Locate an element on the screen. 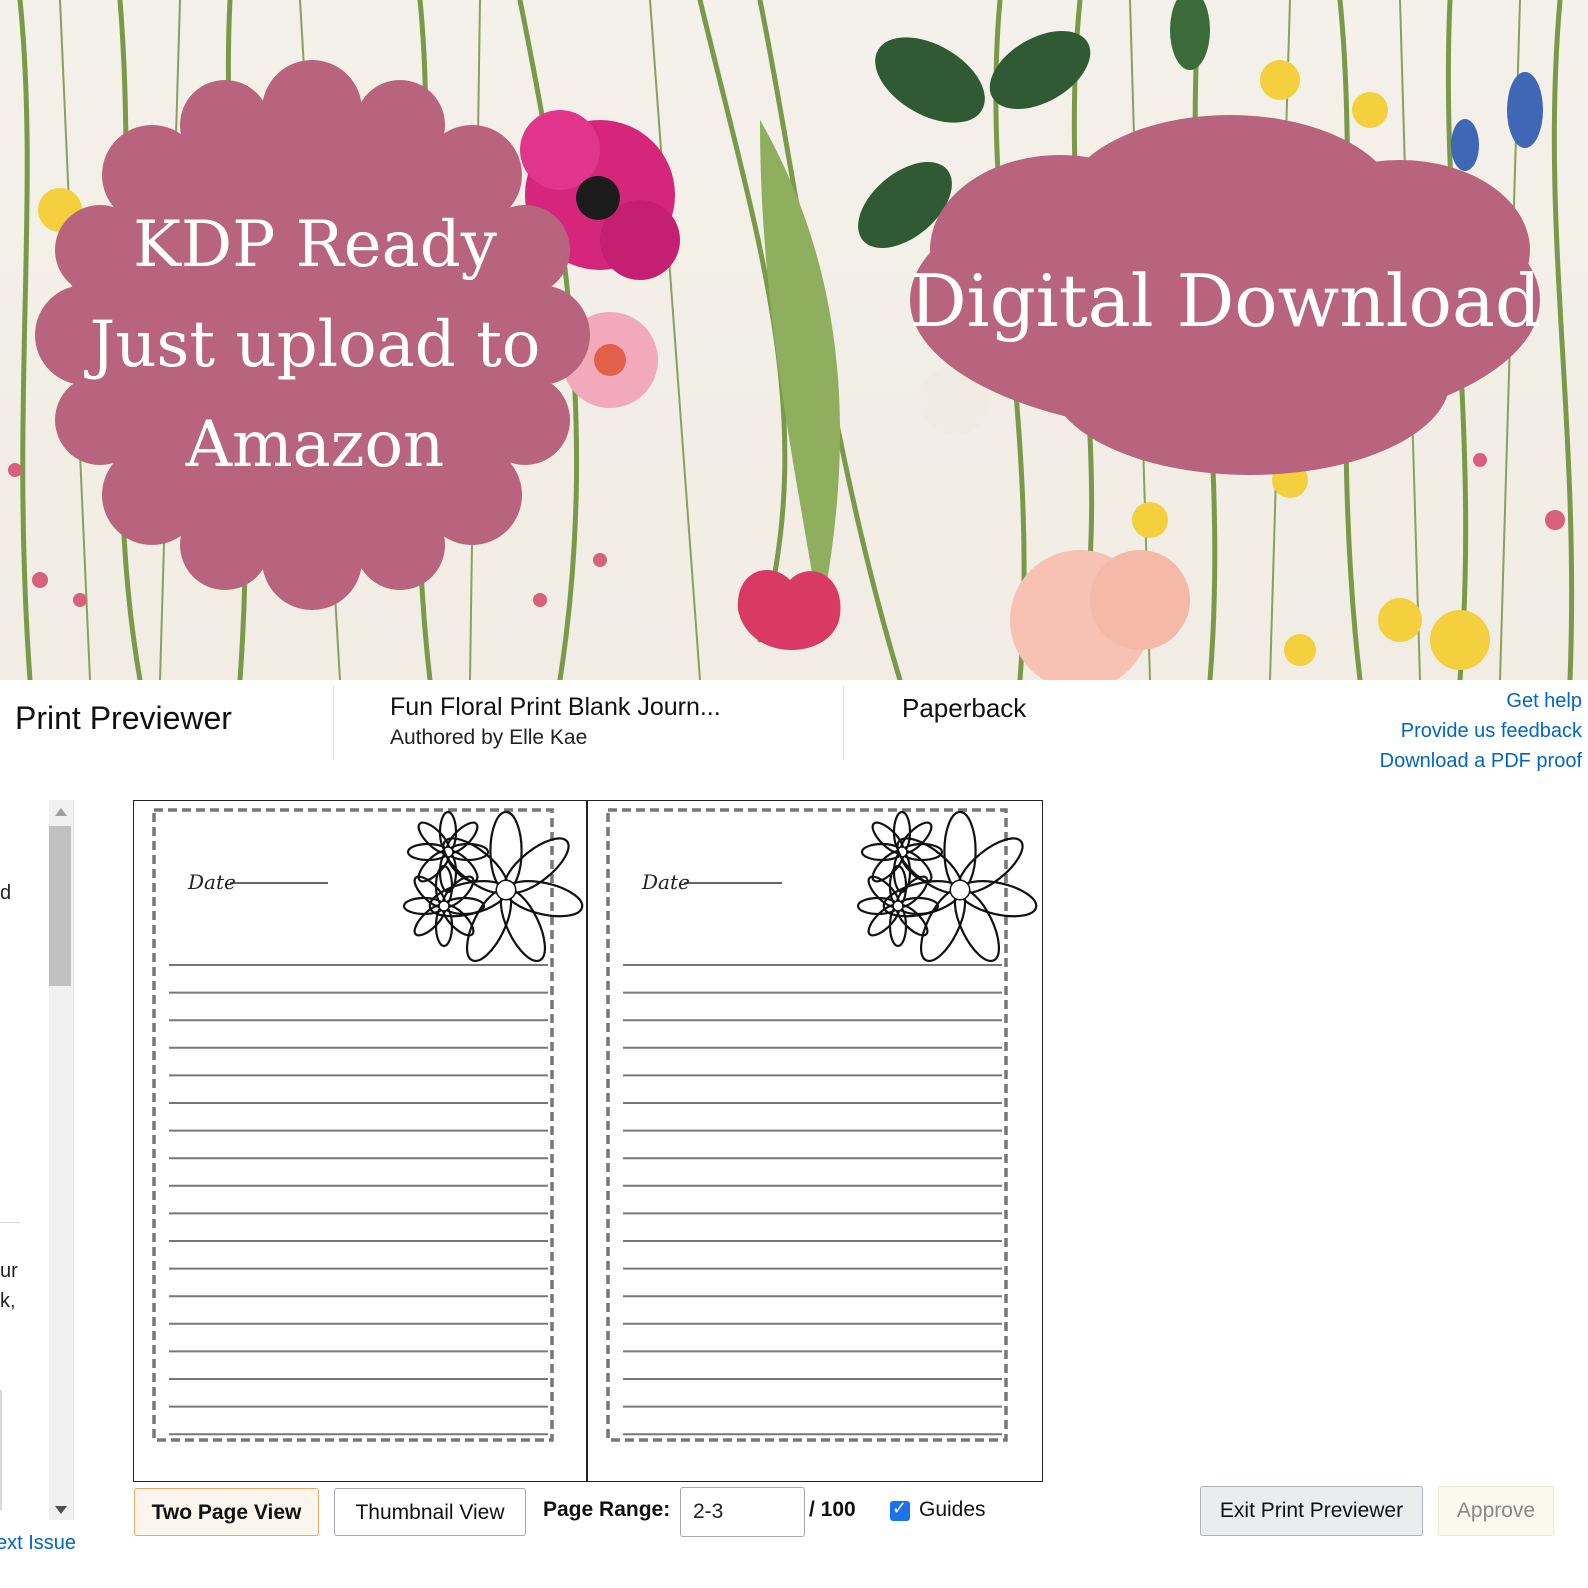  check-icon: ✓ is located at coordinates (900, 1508).